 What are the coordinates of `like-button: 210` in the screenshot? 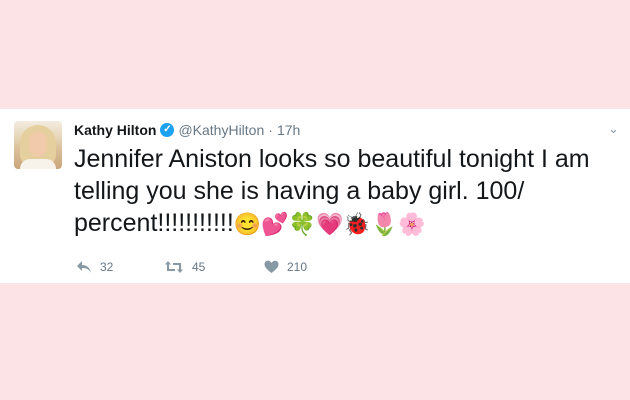 It's located at (285, 267).